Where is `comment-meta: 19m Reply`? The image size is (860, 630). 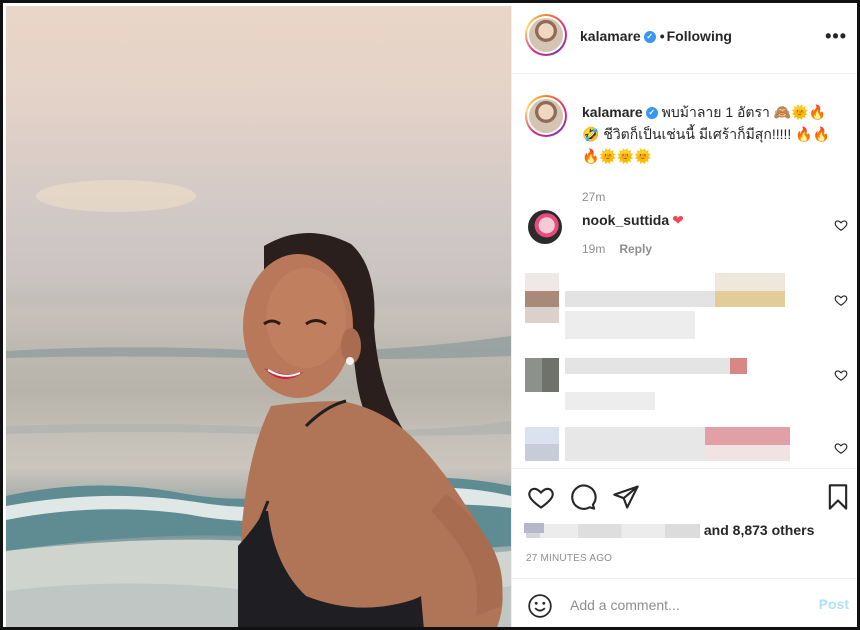 comment-meta: 19m Reply is located at coordinates (617, 249).